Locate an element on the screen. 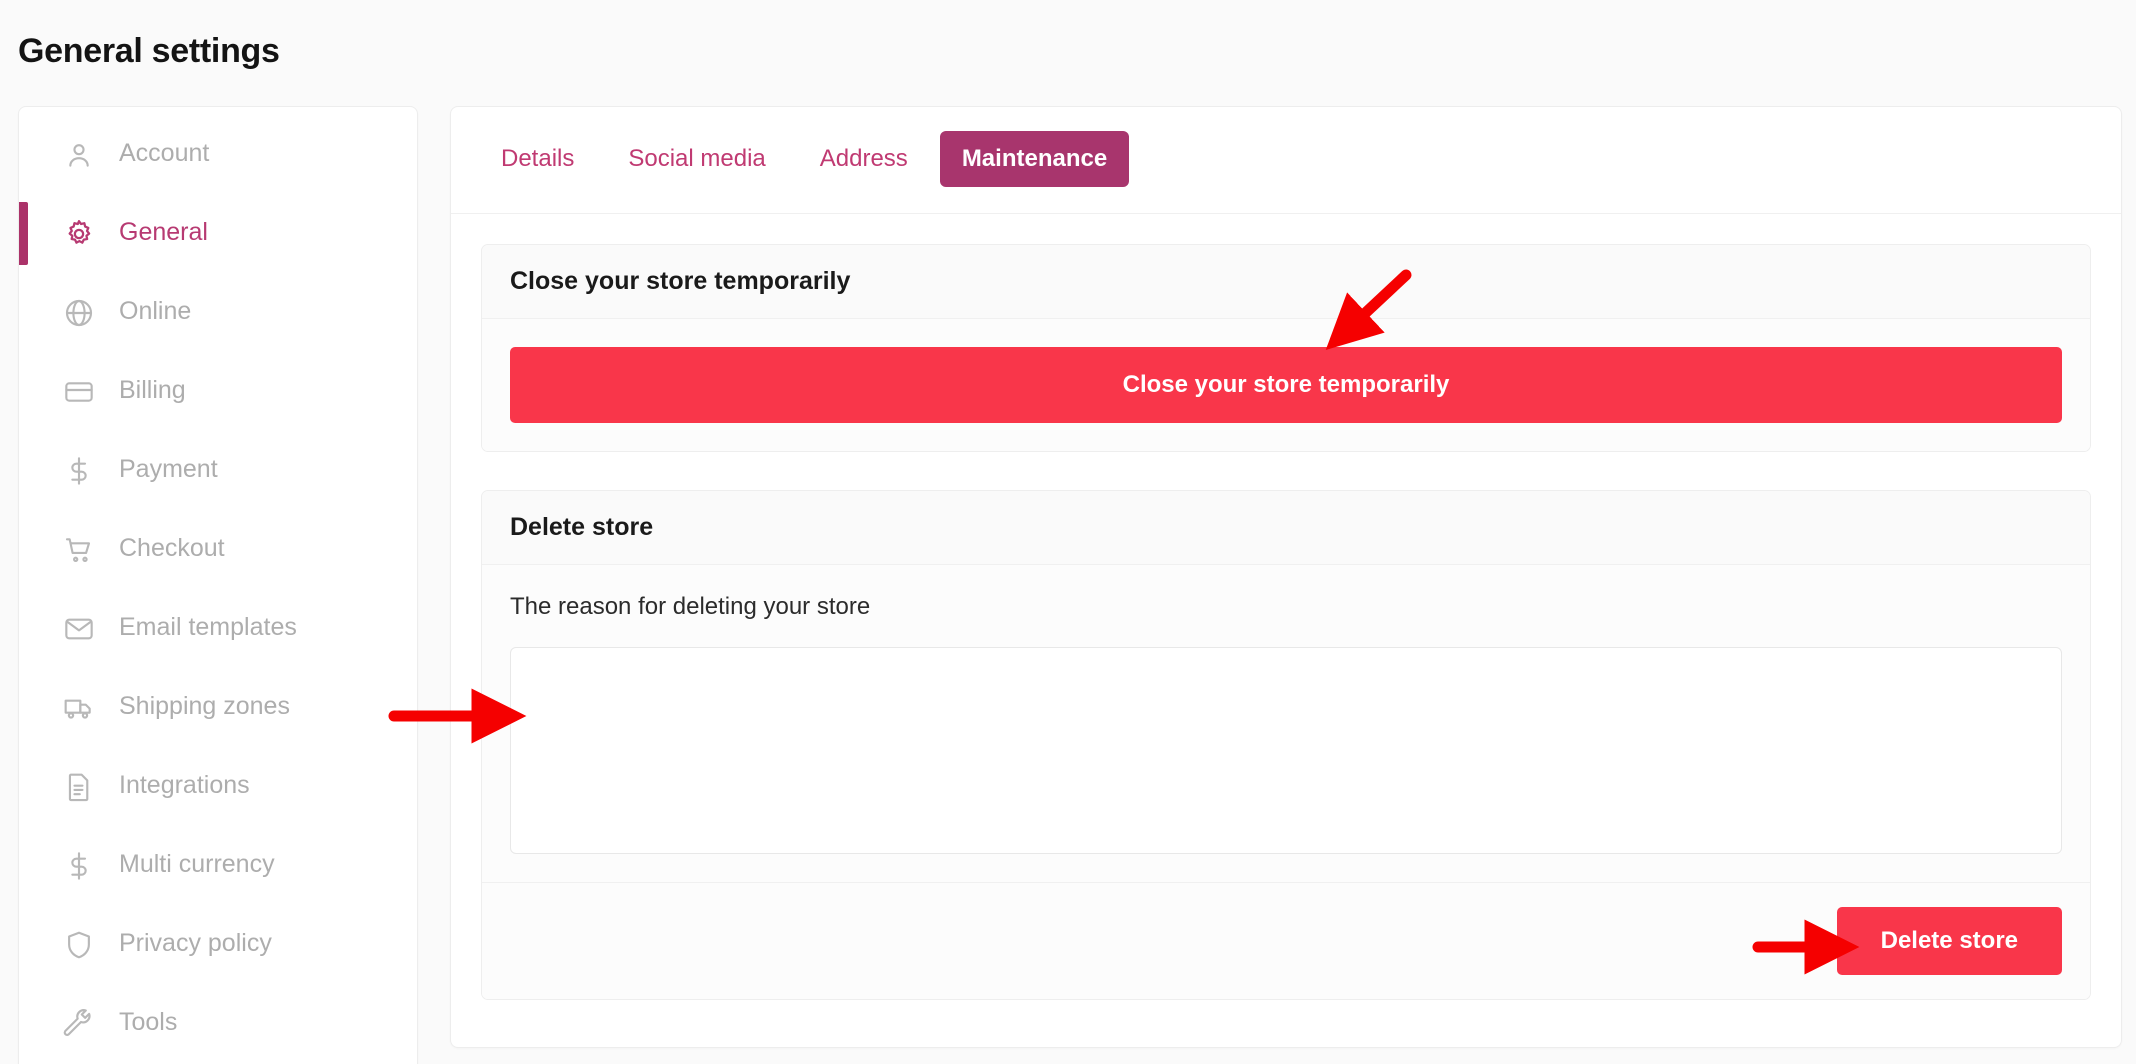 The width and height of the screenshot is (2136, 1064). close-store-button: Close your store temporarily is located at coordinates (1286, 385).